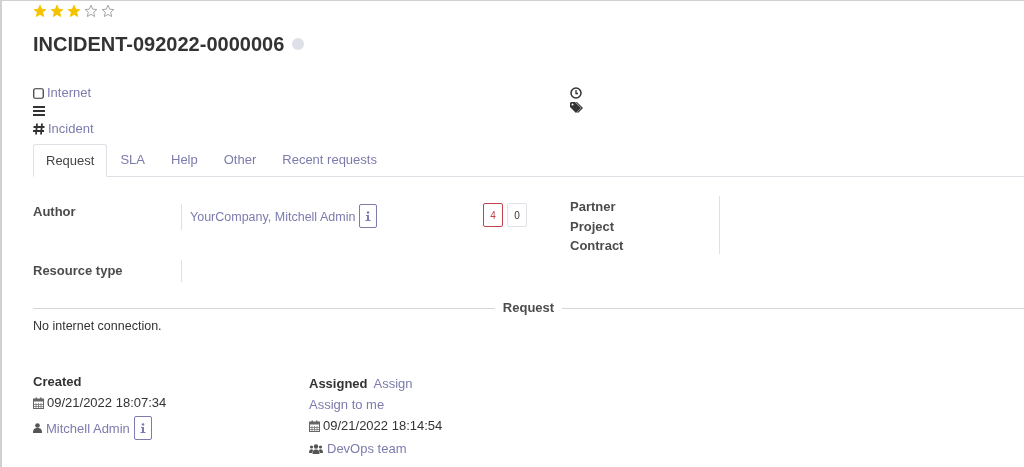 The image size is (1024, 467). I want to click on tab: Request, so click(70, 160).